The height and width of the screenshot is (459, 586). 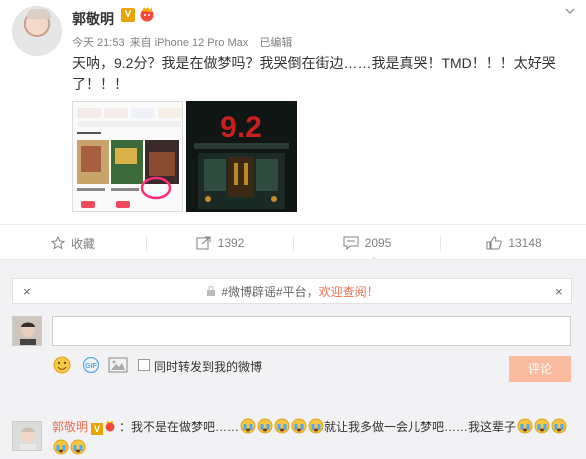 I want to click on gif-icon: GIF, so click(x=91, y=365).